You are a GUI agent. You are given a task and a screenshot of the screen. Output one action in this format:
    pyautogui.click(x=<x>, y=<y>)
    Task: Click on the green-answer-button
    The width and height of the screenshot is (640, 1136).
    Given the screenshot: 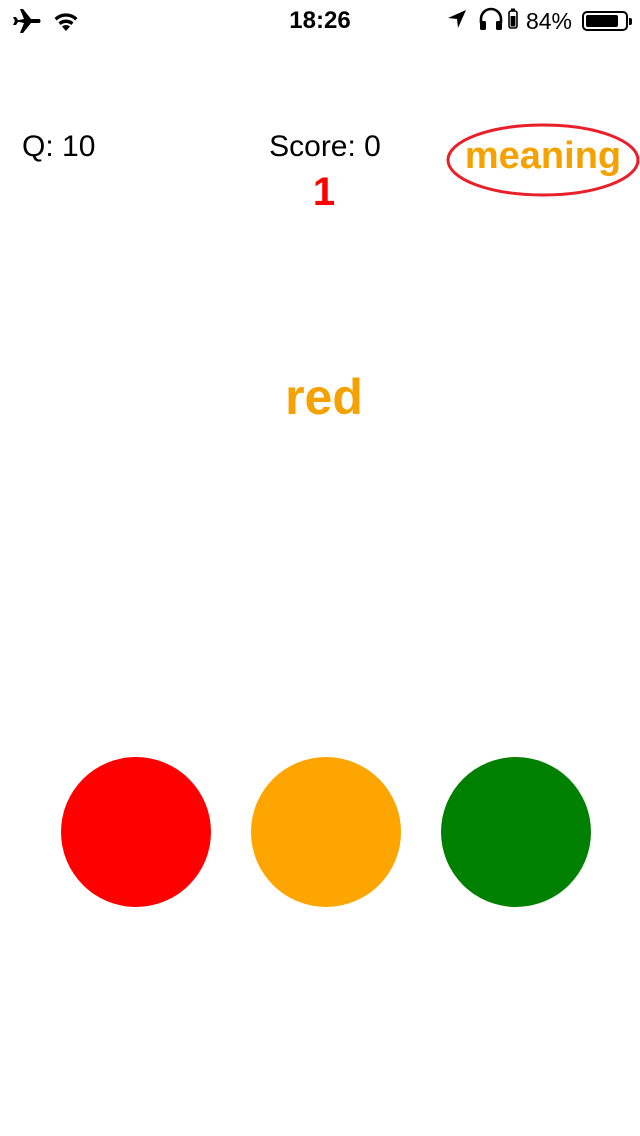 What is the action you would take?
    pyautogui.click(x=516, y=832)
    